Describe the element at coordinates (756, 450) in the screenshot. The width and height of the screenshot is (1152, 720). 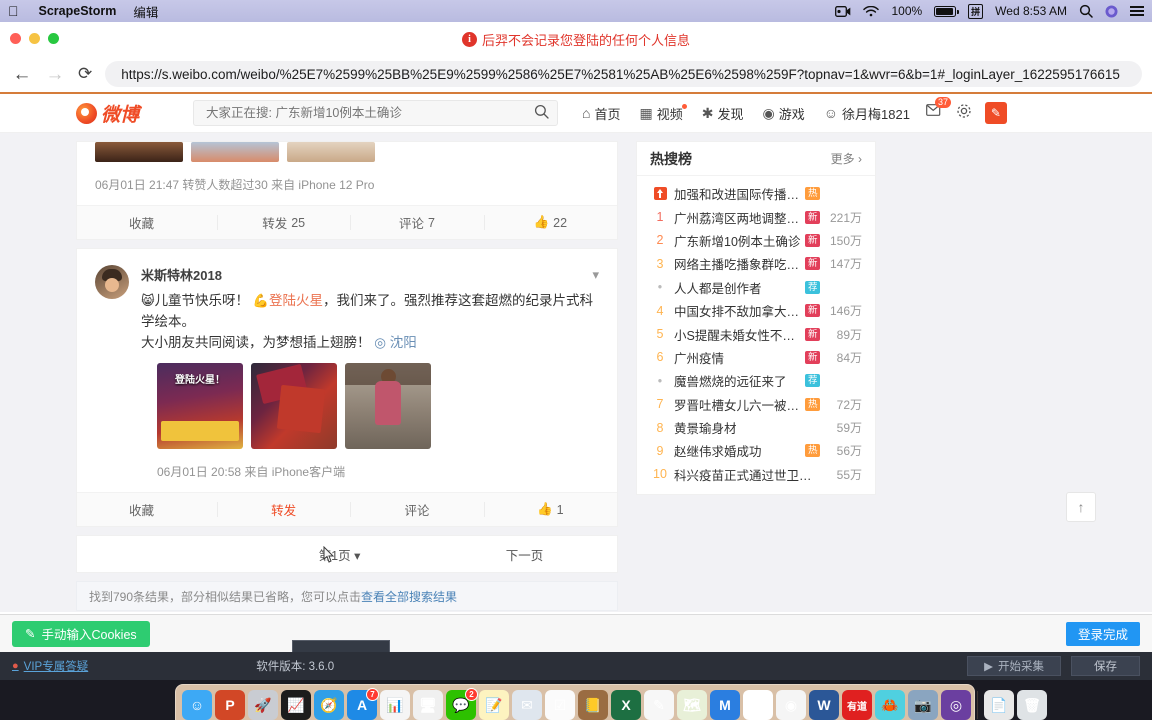
I see `hot-search-row: 9 赵继伟求婚成功 热 56万` at that location.